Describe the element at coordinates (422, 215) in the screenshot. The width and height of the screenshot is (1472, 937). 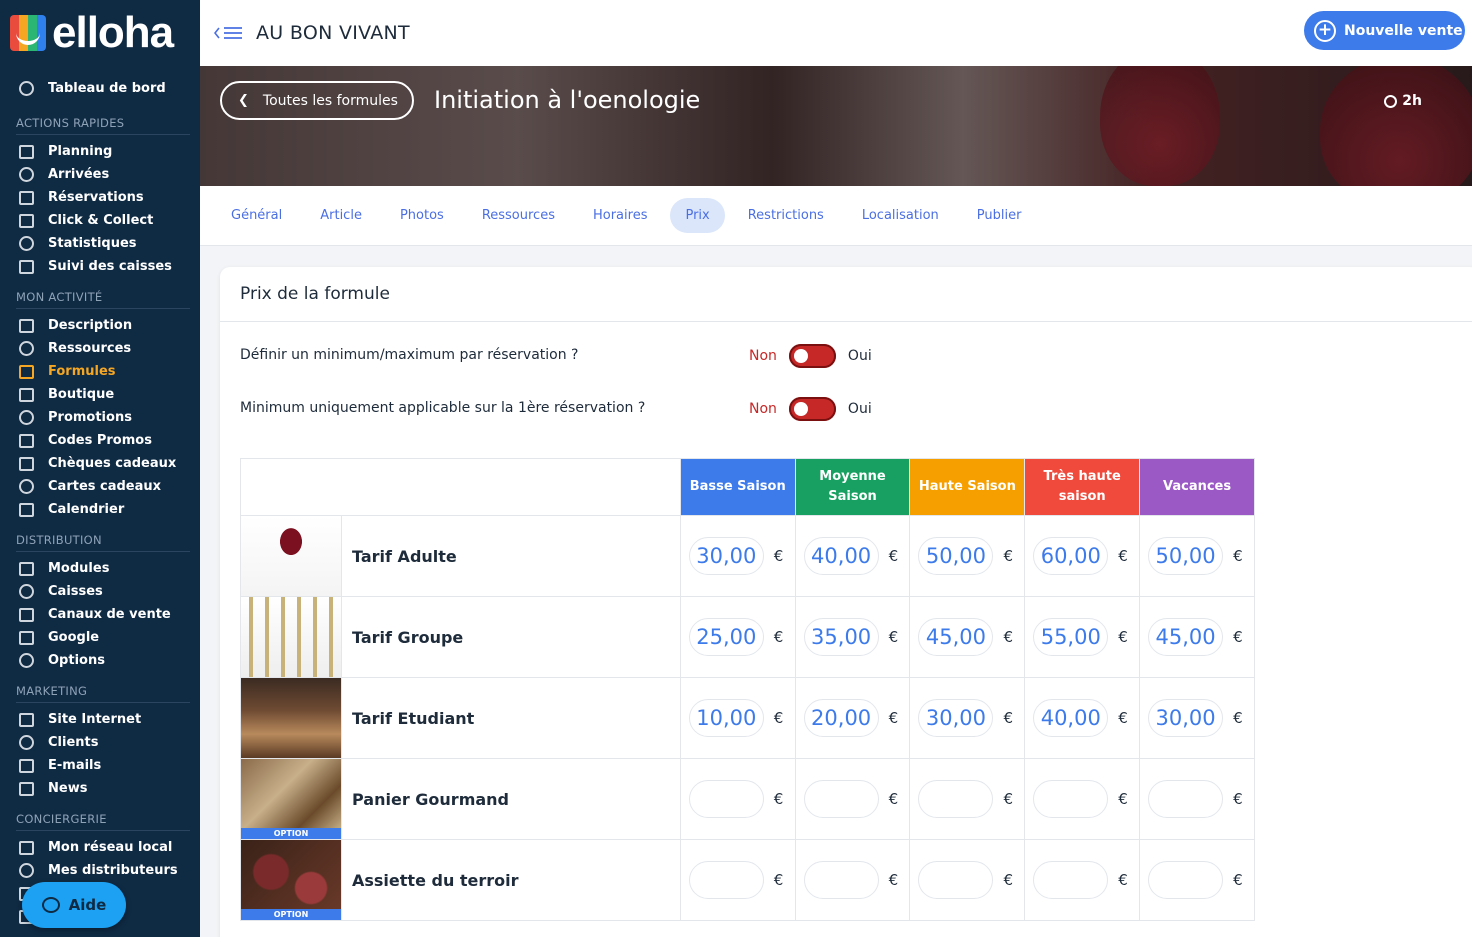
I see `tab-photos: Photos` at that location.